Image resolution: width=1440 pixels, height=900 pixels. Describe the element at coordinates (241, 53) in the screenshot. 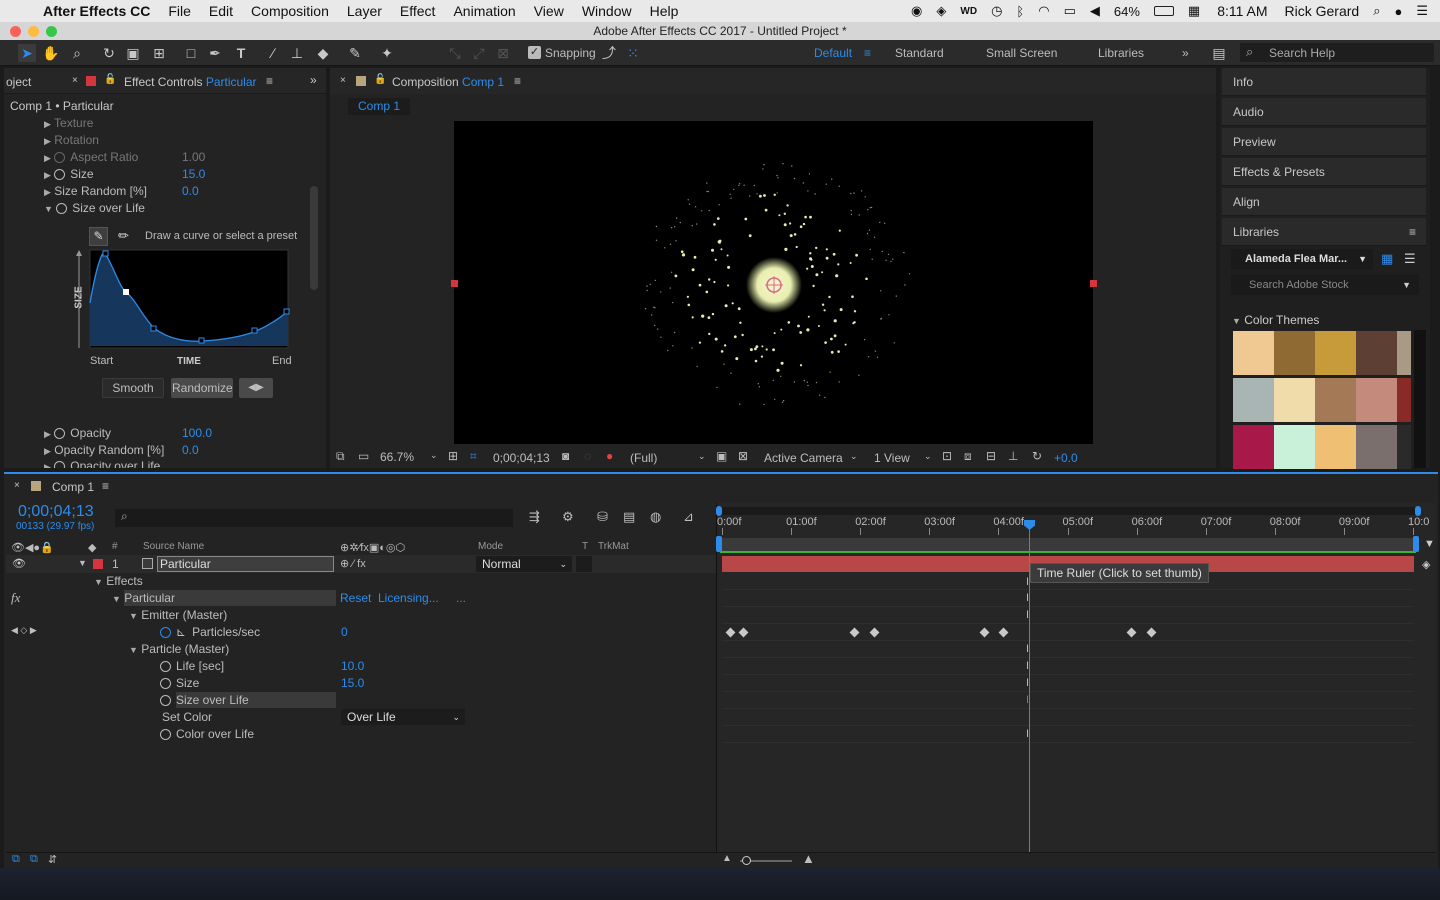

I see `type-tool-icon: T` at that location.